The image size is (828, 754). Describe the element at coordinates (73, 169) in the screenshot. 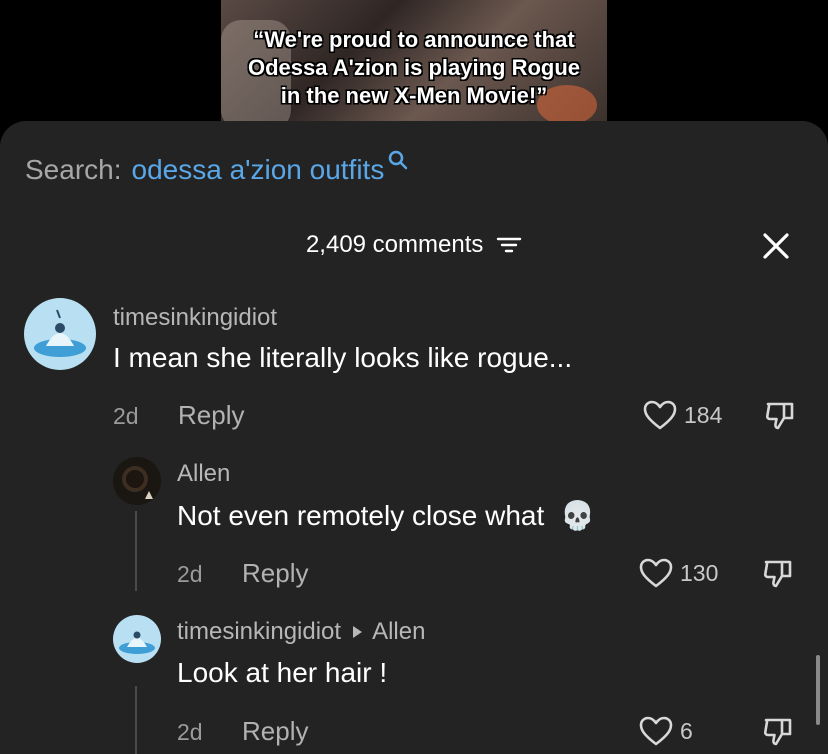

I see `search-label: Search:` at that location.